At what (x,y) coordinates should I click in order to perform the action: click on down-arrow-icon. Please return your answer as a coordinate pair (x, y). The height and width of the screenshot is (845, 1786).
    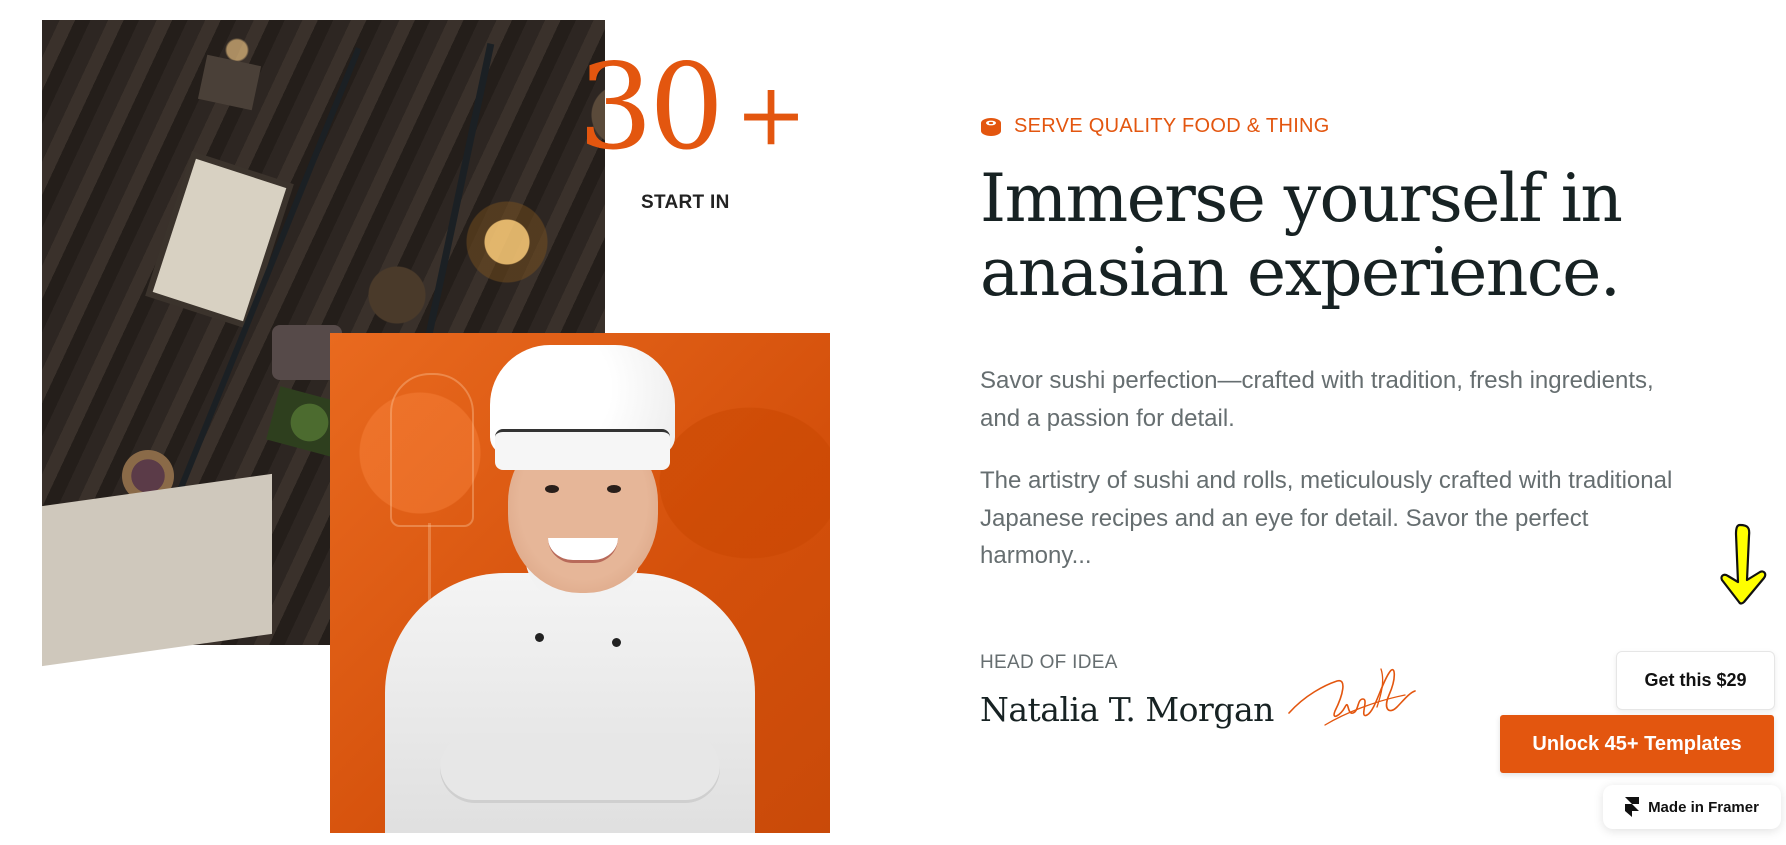
    Looking at the image, I should click on (1743, 564).